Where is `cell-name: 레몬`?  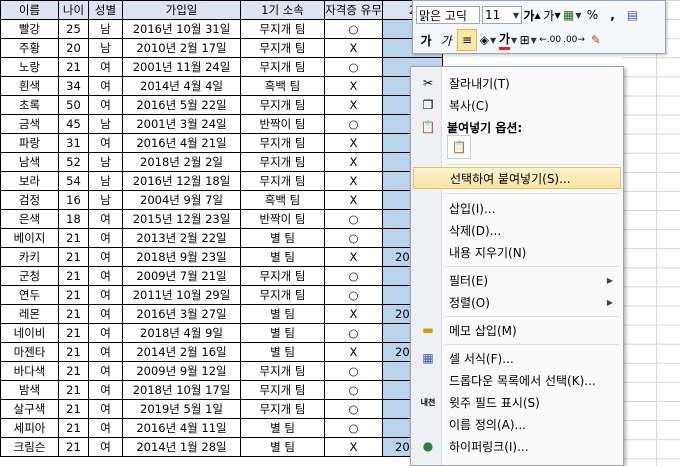
cell-name: 레몬 is located at coordinates (29, 314).